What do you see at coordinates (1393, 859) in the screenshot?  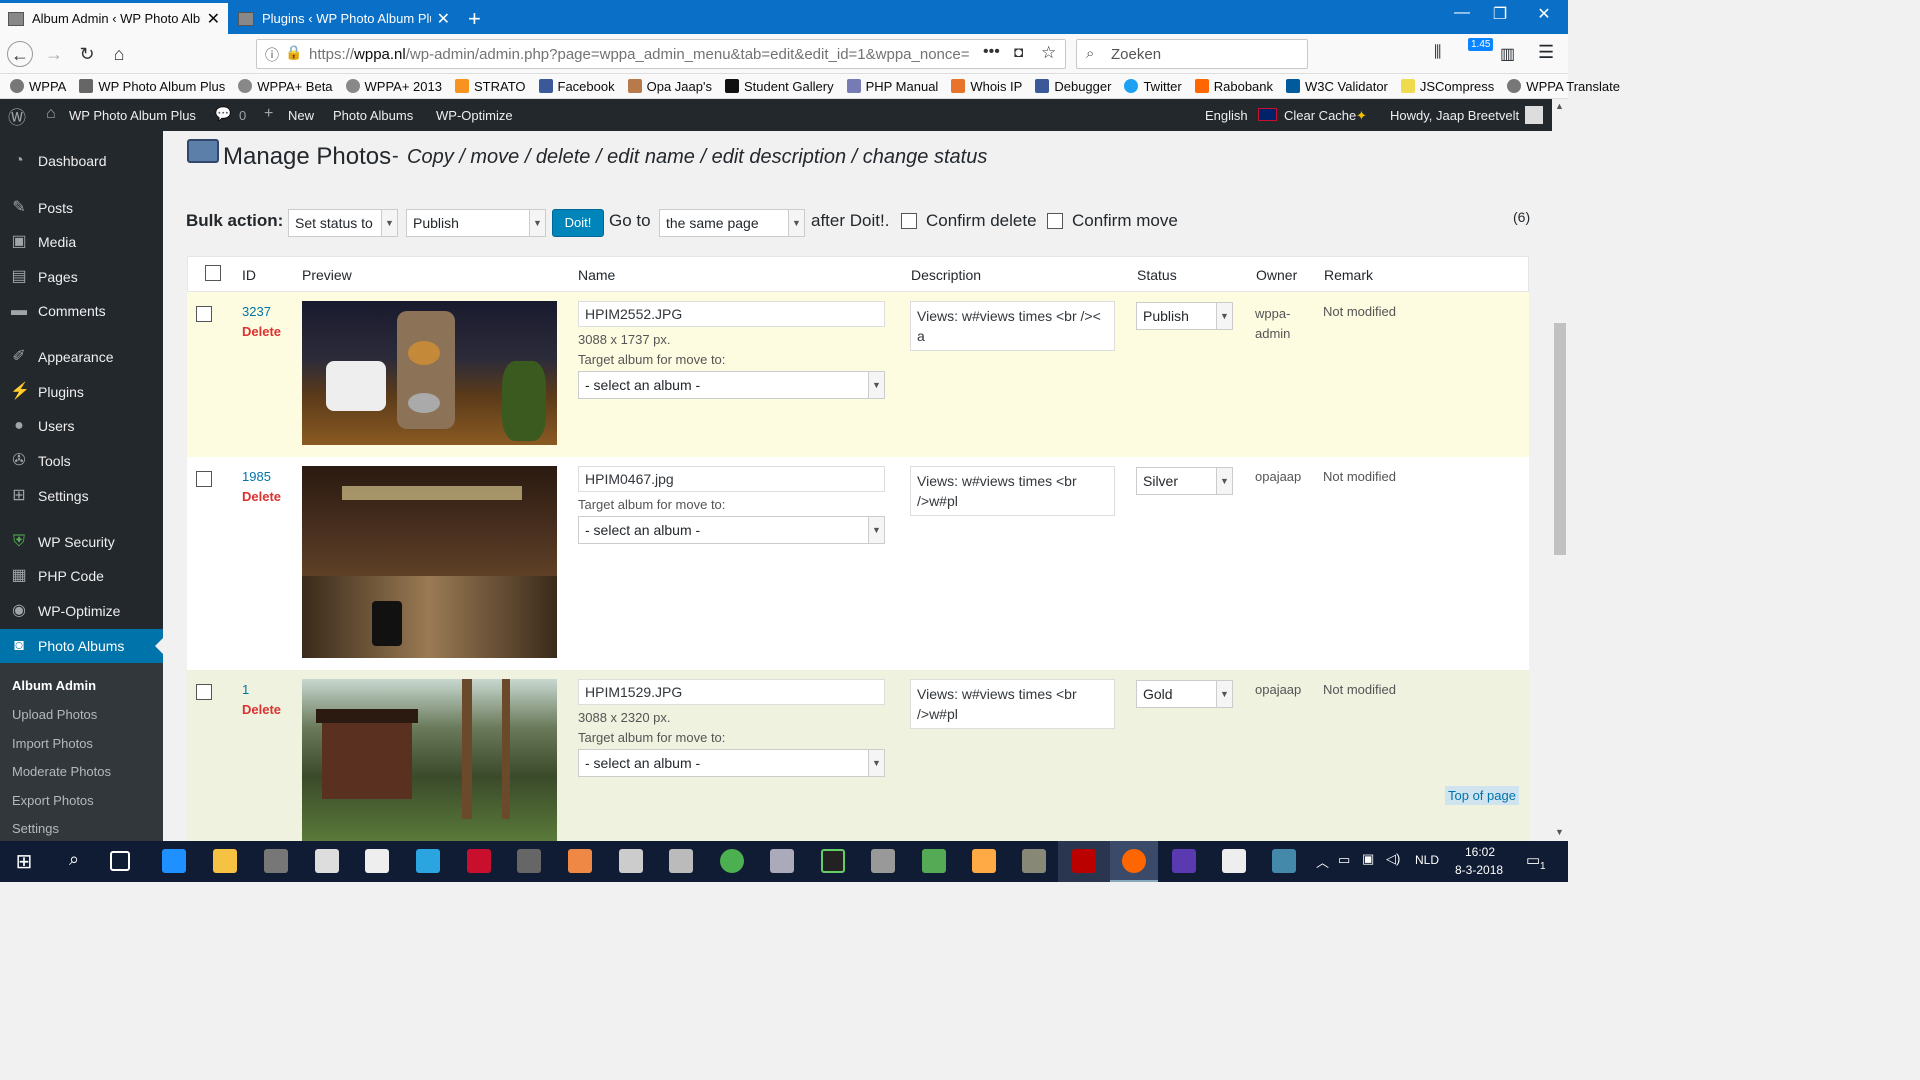 I see `volume-icon: ◁)` at bounding box center [1393, 859].